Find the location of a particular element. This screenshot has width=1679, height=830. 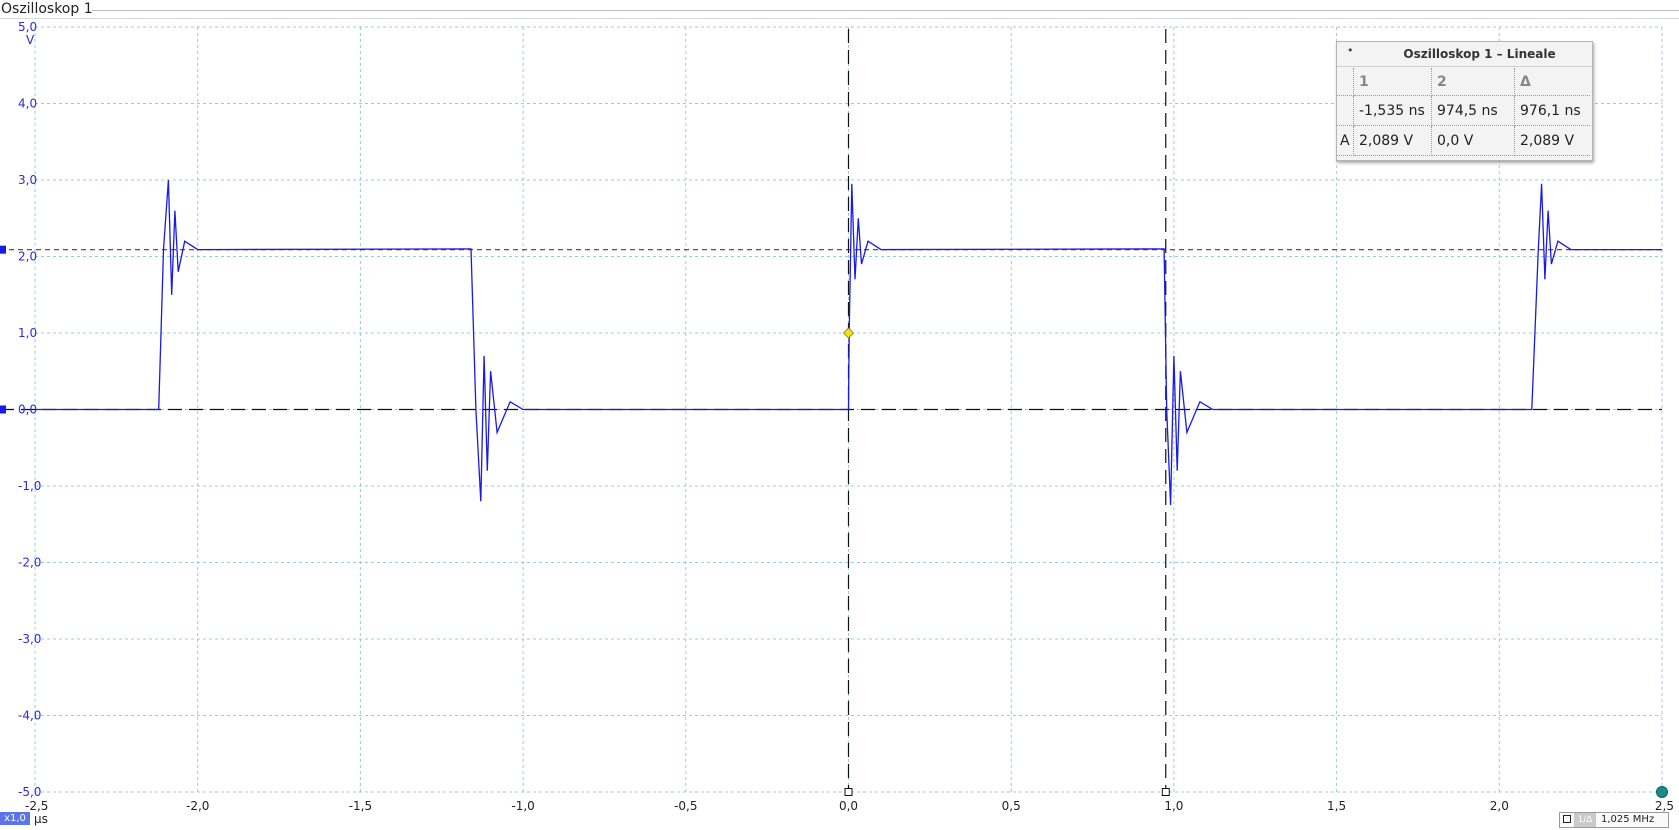

x-unit-label: µs is located at coordinates (41, 819).